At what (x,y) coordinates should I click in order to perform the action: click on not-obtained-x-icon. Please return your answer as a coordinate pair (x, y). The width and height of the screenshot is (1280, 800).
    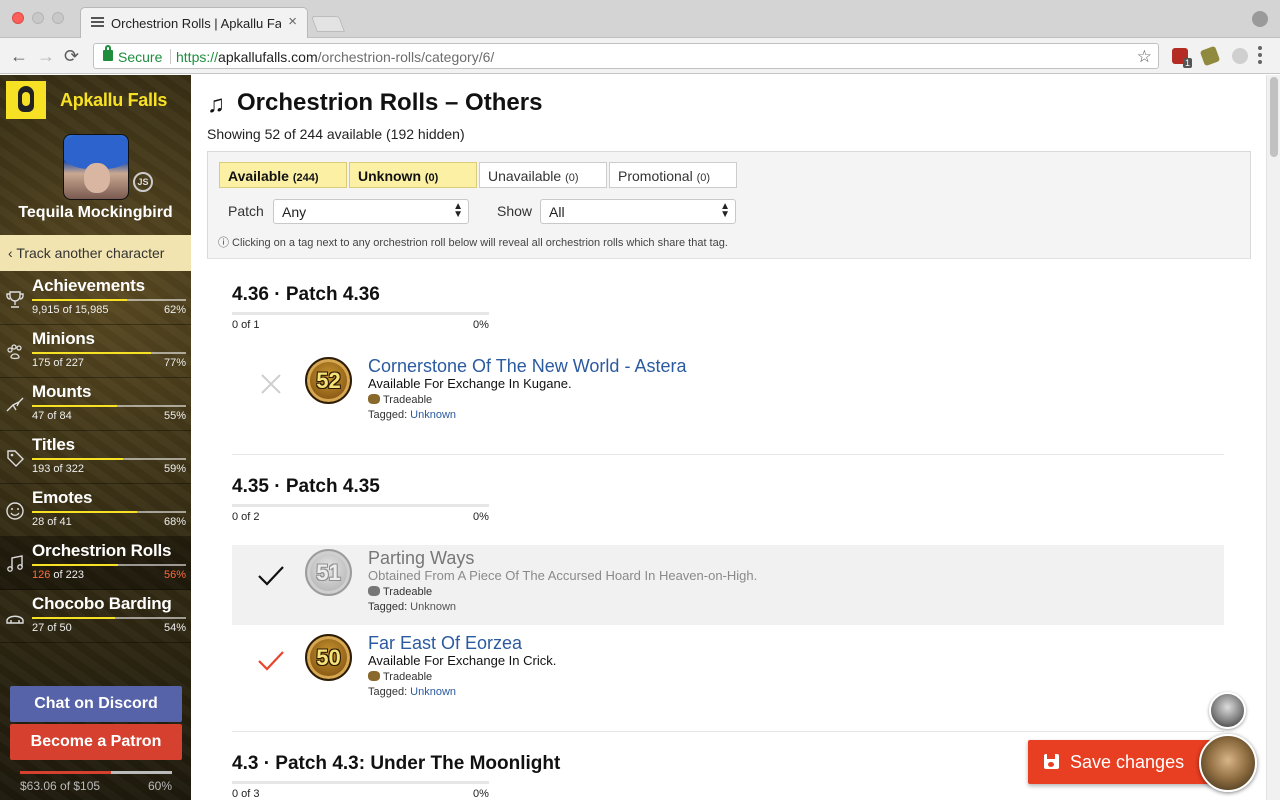
    Looking at the image, I should click on (271, 384).